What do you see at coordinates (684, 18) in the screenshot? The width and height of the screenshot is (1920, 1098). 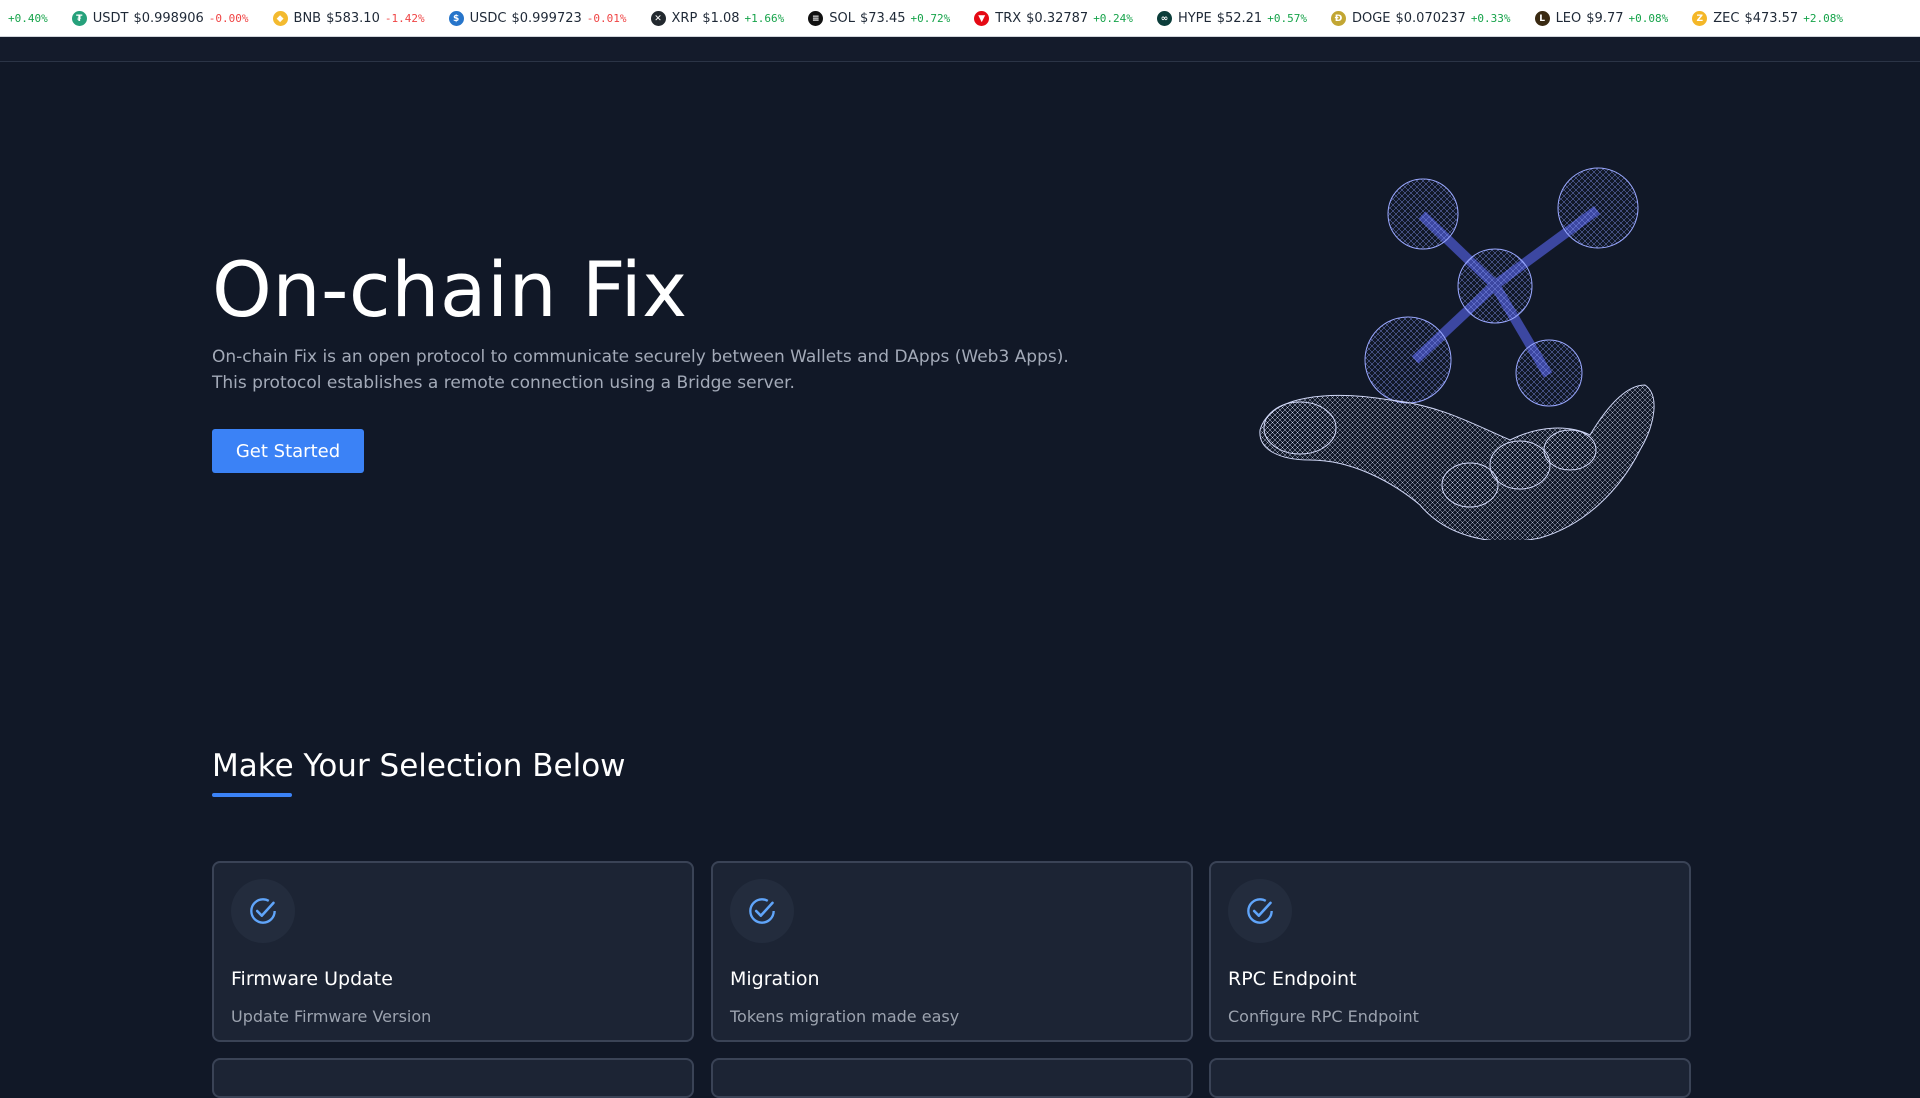 I see `ticker-symbol: XRP` at bounding box center [684, 18].